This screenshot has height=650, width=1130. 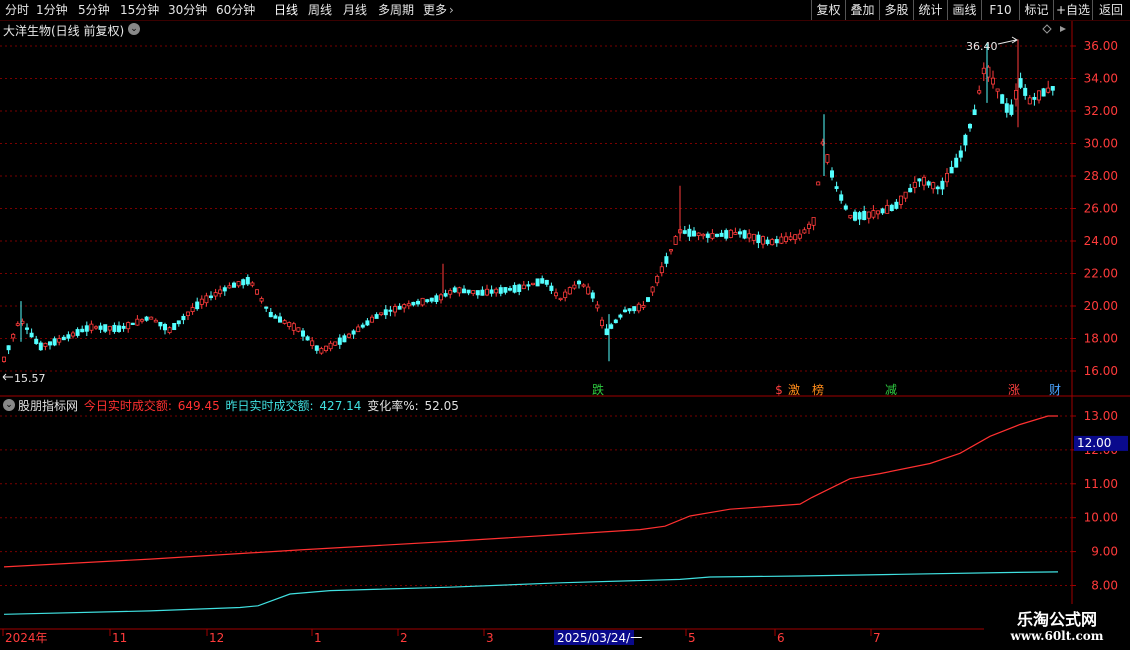 I want to click on back-button: 返回, so click(x=1110, y=10).